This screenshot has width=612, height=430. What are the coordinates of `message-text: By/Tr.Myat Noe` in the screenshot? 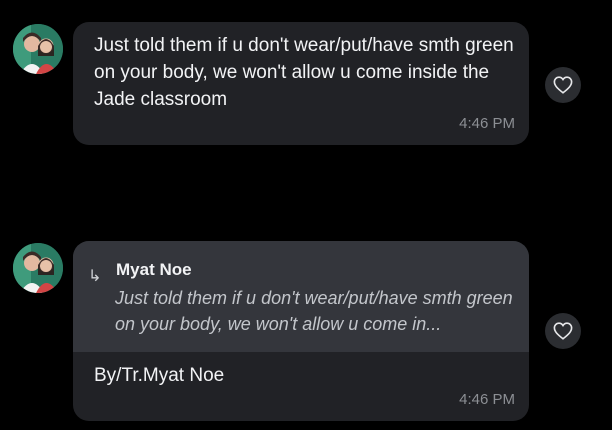 It's located at (159, 375).